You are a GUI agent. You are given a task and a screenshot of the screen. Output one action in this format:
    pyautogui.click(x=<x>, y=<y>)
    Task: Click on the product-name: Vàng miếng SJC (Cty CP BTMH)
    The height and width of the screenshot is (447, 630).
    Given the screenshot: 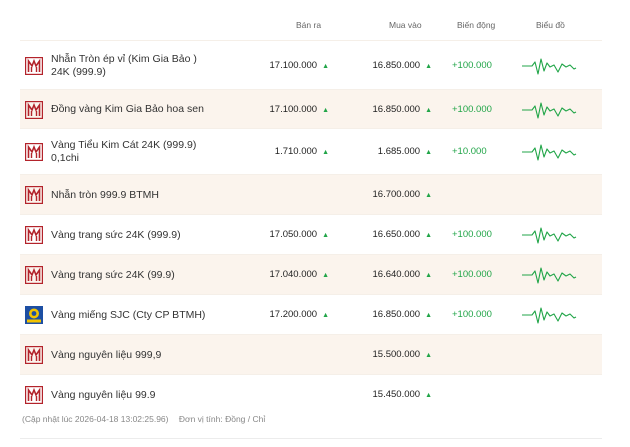 What is the action you would take?
    pyautogui.click(x=128, y=314)
    